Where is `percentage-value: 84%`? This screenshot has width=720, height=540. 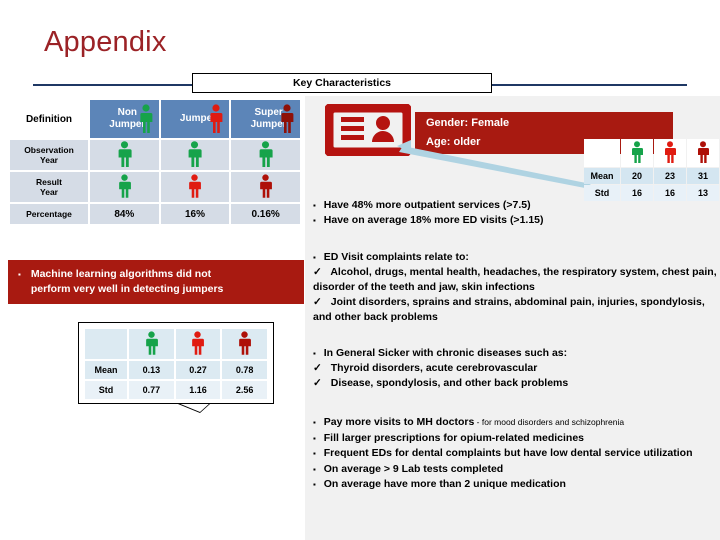 percentage-value: 84% is located at coordinates (124, 214).